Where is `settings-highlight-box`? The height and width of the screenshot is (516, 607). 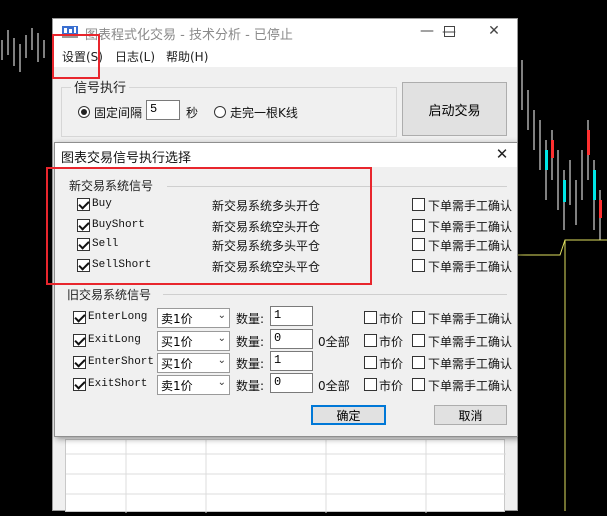
settings-highlight-box is located at coordinates (76, 56).